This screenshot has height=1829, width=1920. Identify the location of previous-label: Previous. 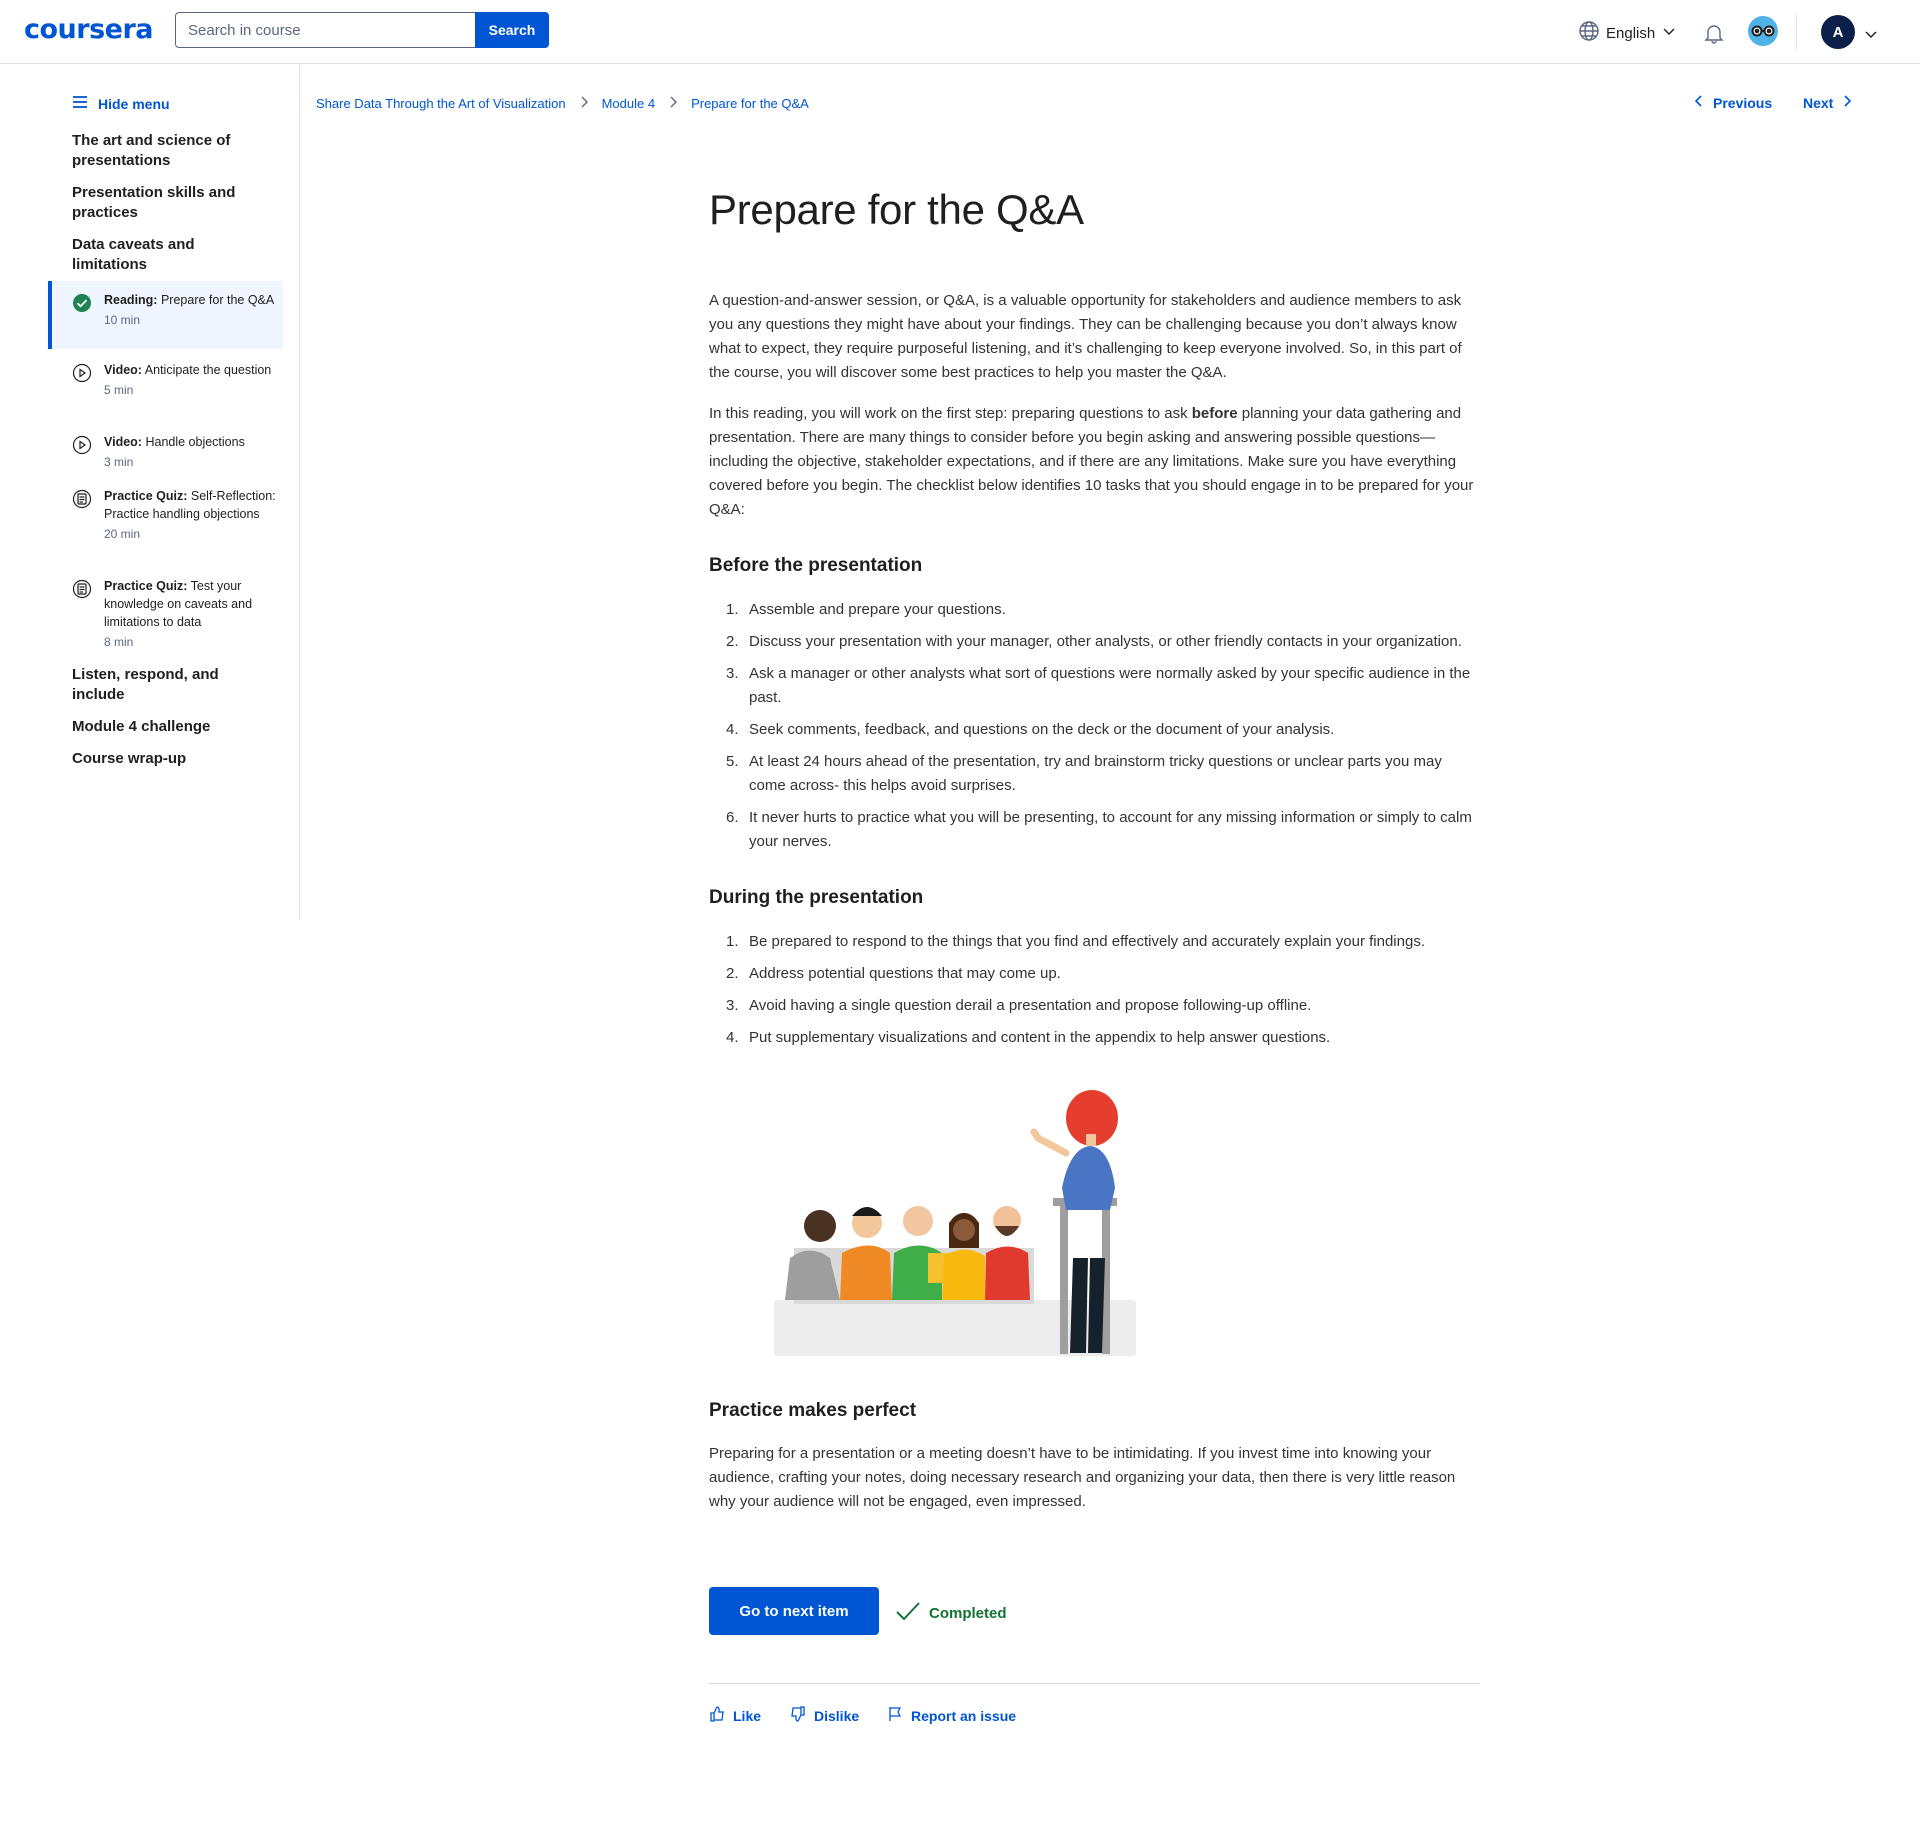
(1743, 102).